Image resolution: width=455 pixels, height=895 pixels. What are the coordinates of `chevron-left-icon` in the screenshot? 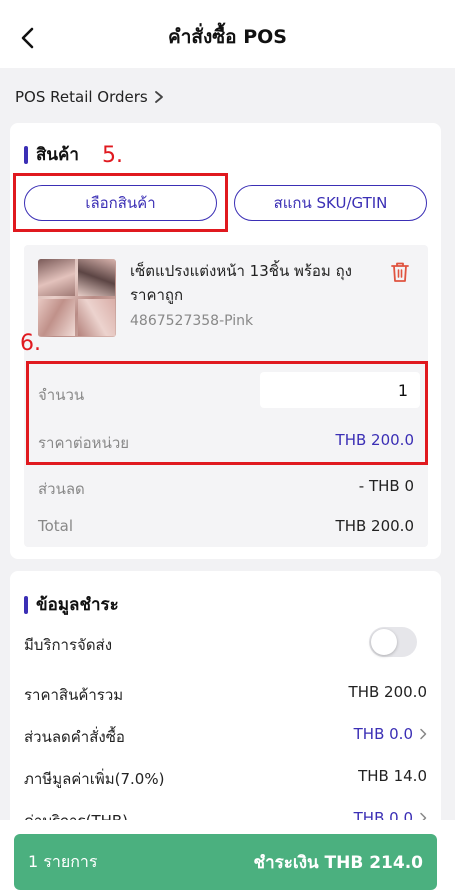 It's located at (27, 38).